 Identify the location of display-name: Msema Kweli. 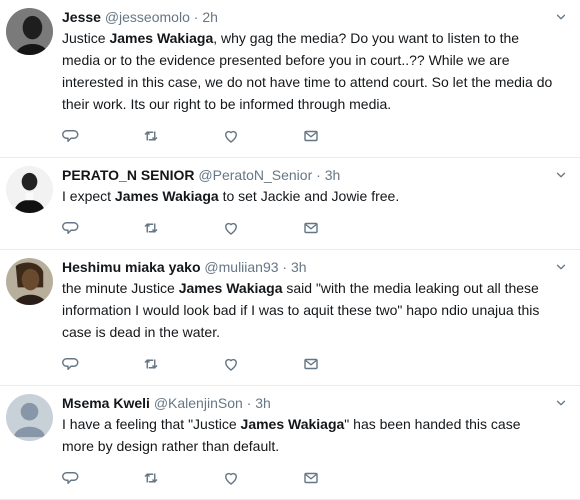
(106, 403).